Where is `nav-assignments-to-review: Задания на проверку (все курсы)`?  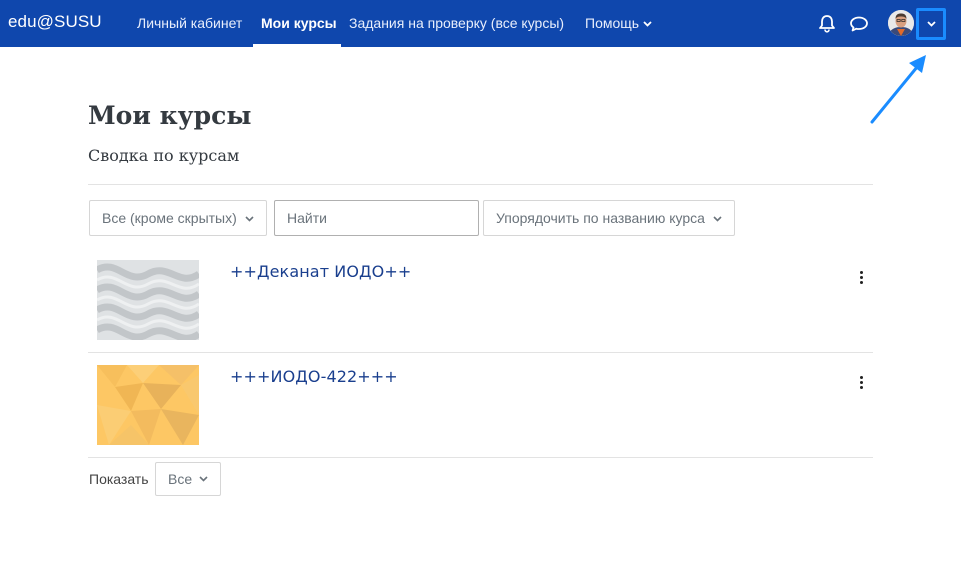
nav-assignments-to-review: Задания на проверку (все курсы) is located at coordinates (456, 23).